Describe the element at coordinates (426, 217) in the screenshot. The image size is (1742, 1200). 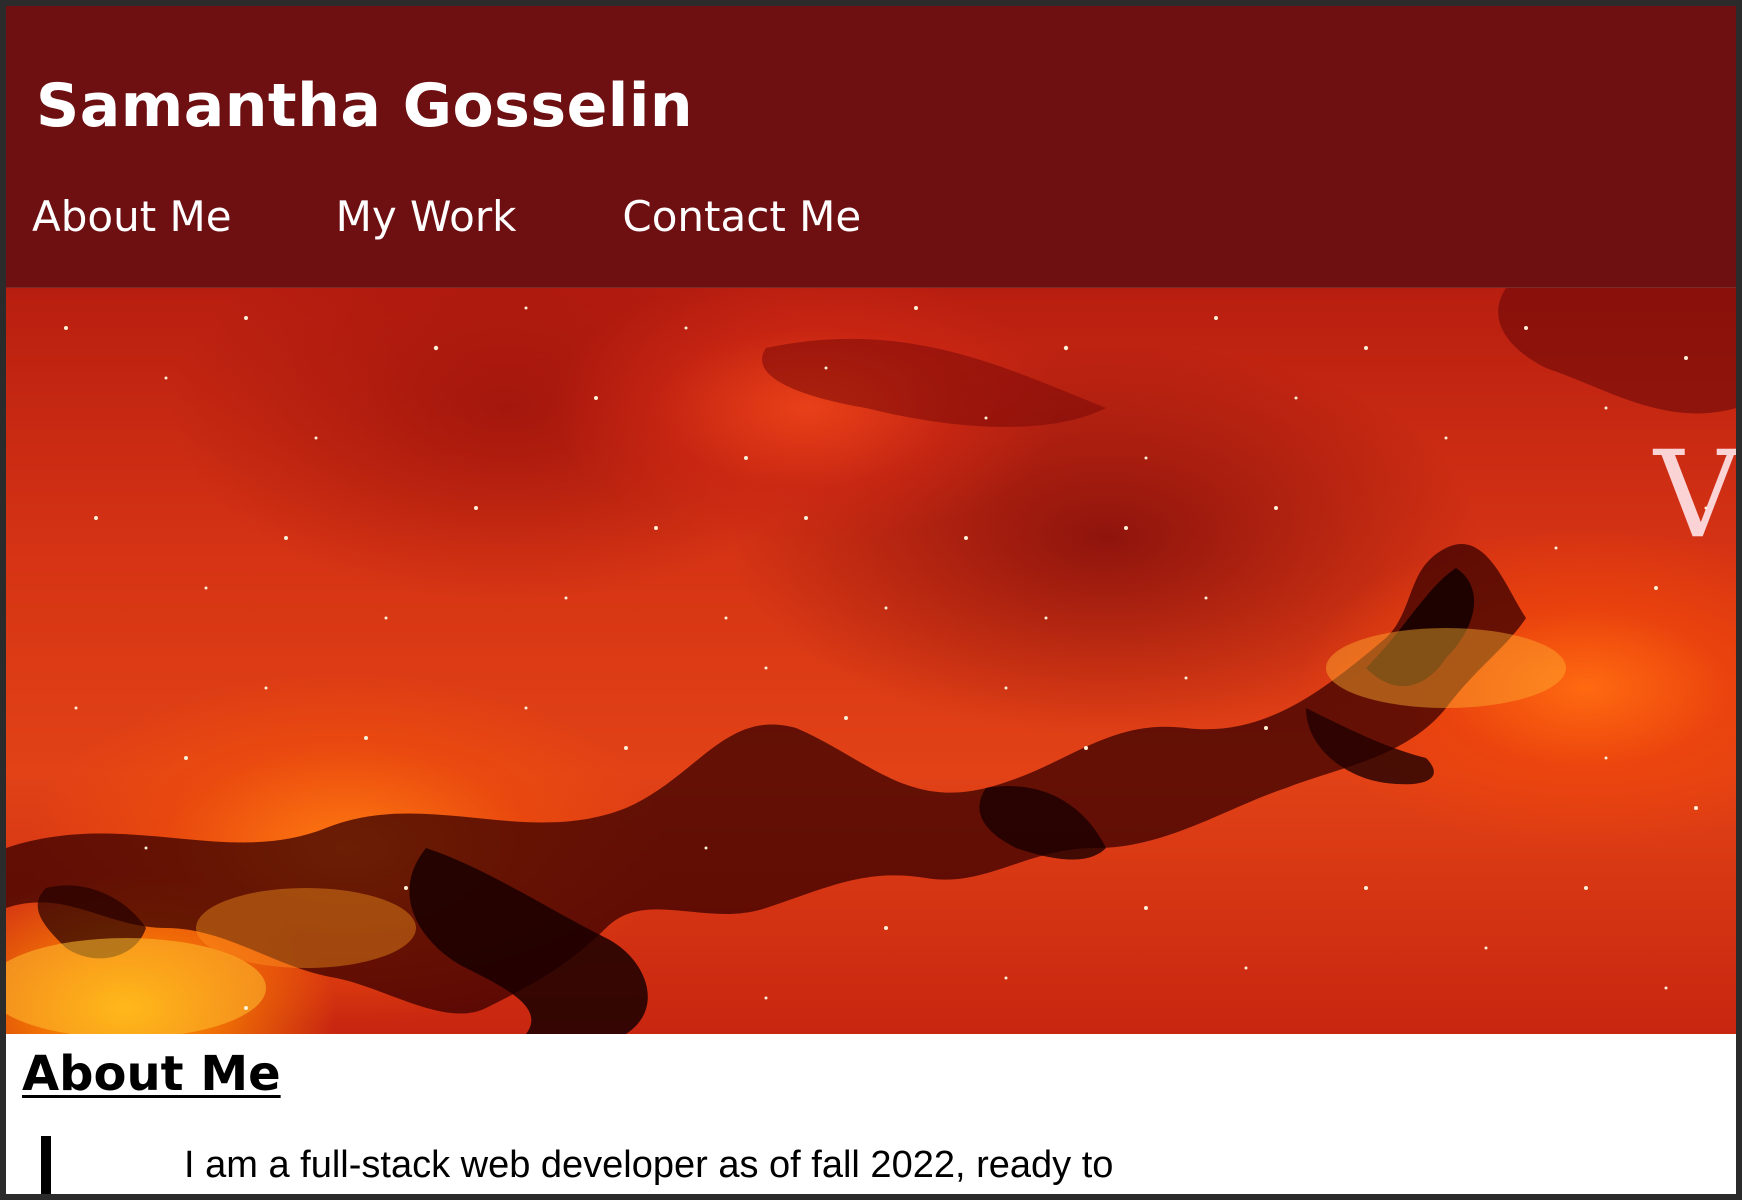
I see `nav-link-my-work: My Work` at that location.